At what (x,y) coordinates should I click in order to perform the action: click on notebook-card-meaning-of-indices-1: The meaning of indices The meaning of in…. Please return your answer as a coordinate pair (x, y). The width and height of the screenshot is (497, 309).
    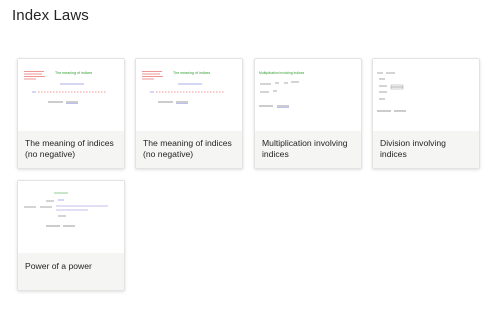
    Looking at the image, I should click on (71, 113).